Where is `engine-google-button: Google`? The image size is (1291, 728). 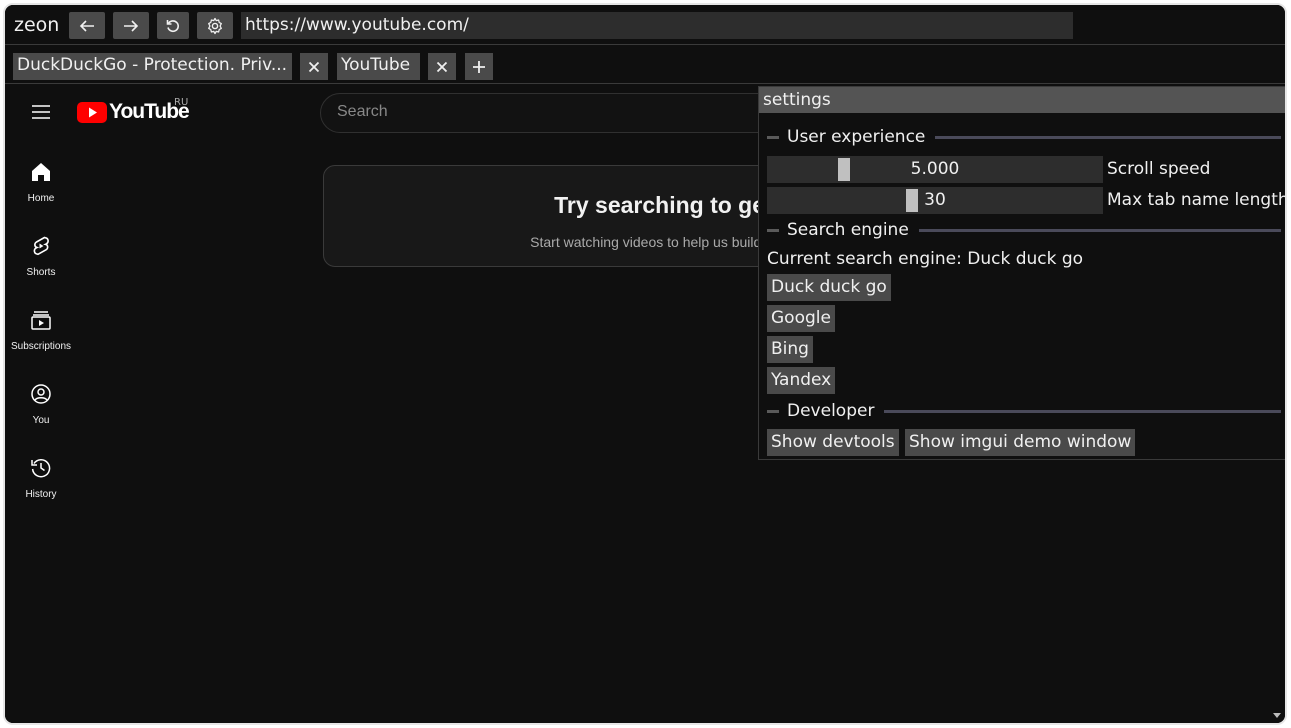
engine-google-button: Google is located at coordinates (801, 318).